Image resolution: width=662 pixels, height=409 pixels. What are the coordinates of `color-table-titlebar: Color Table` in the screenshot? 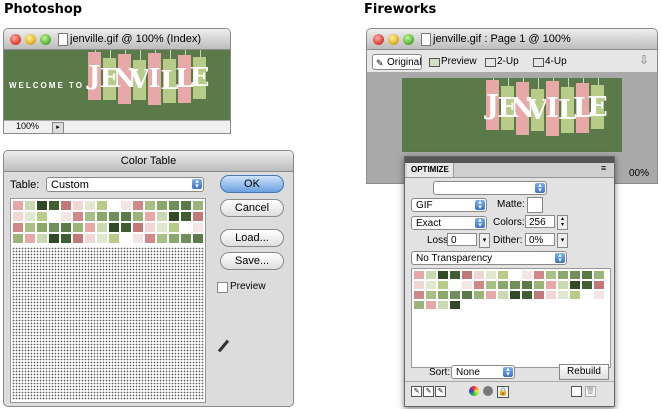 It's located at (148, 161).